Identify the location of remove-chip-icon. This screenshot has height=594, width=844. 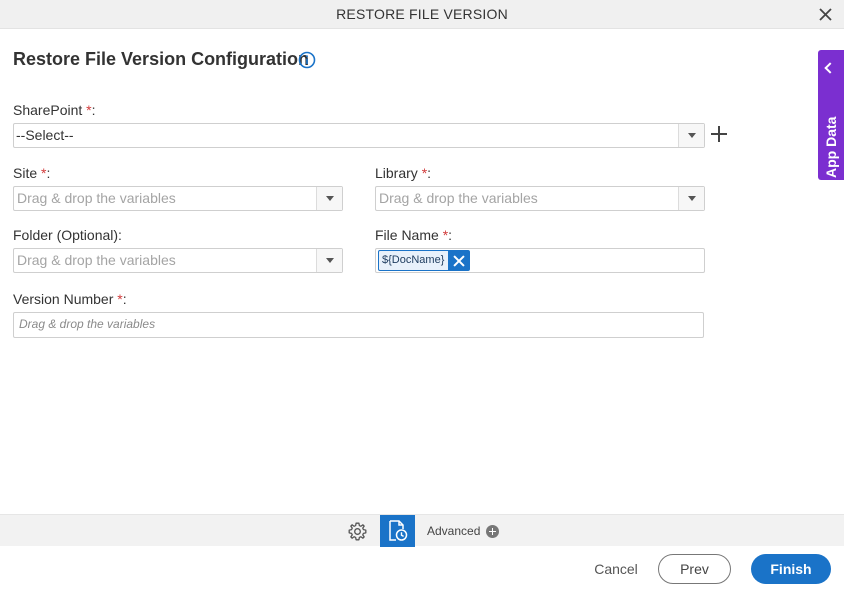
(459, 260).